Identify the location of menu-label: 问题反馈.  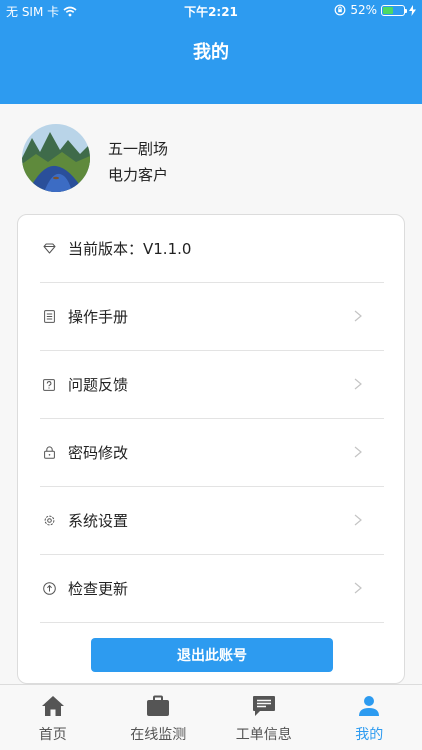
(98, 385).